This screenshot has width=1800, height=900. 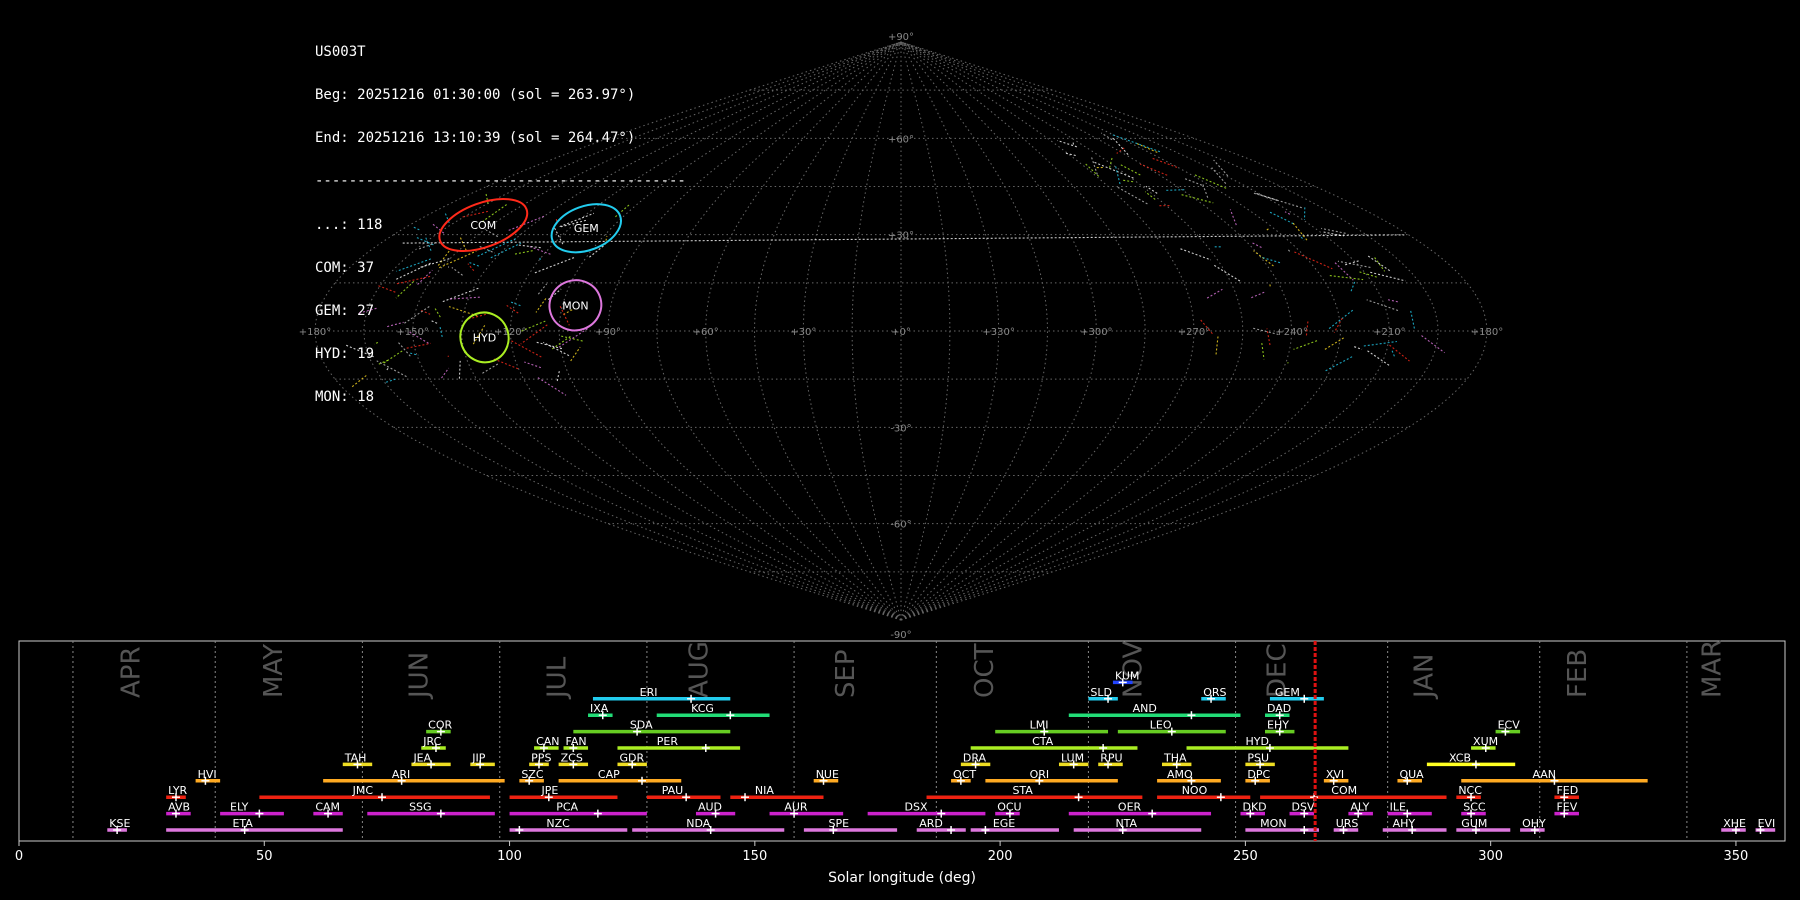 What do you see at coordinates (274, 671) in the screenshot?
I see `month-label: MAY` at bounding box center [274, 671].